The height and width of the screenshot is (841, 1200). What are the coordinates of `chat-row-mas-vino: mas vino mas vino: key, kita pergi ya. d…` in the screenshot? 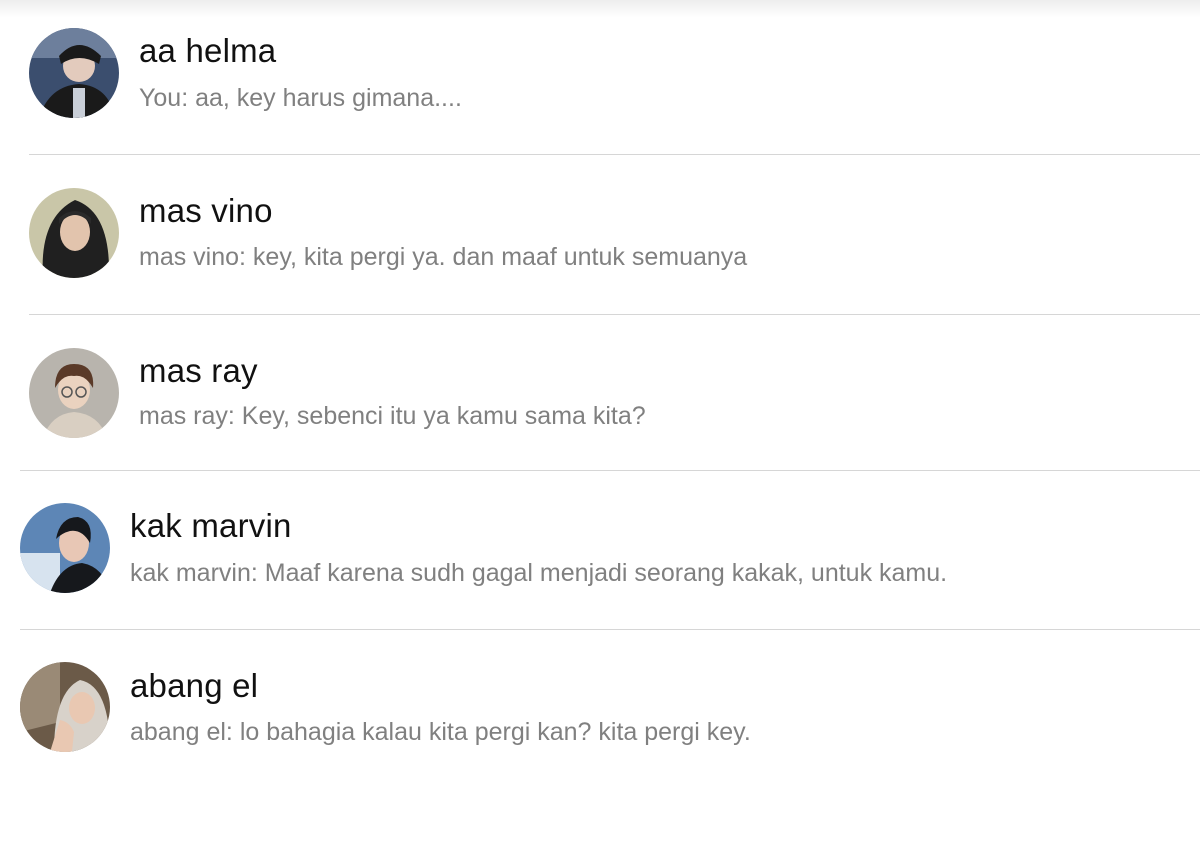 It's located at (590, 230).